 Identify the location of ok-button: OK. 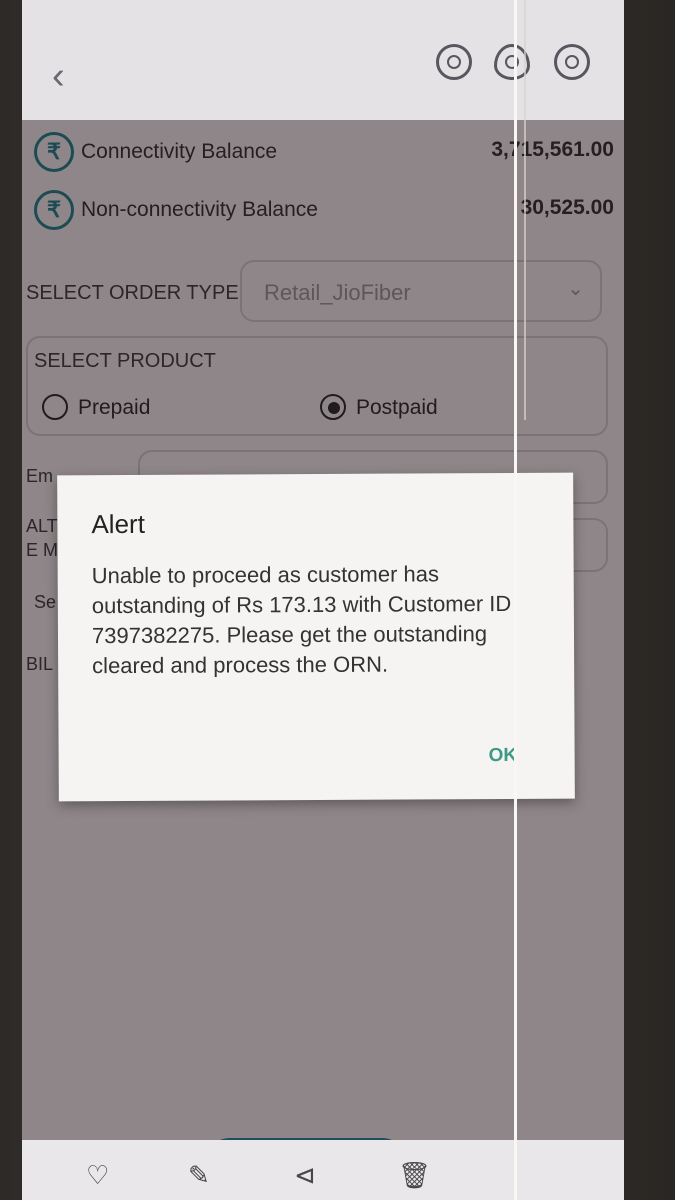
(503, 756).